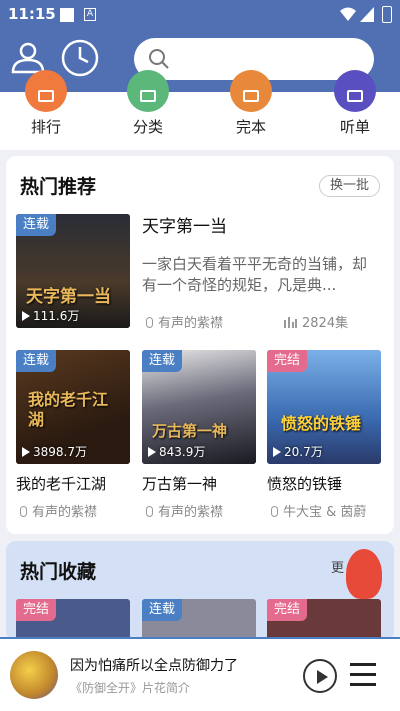  I want to click on book-icon, so click(251, 91).